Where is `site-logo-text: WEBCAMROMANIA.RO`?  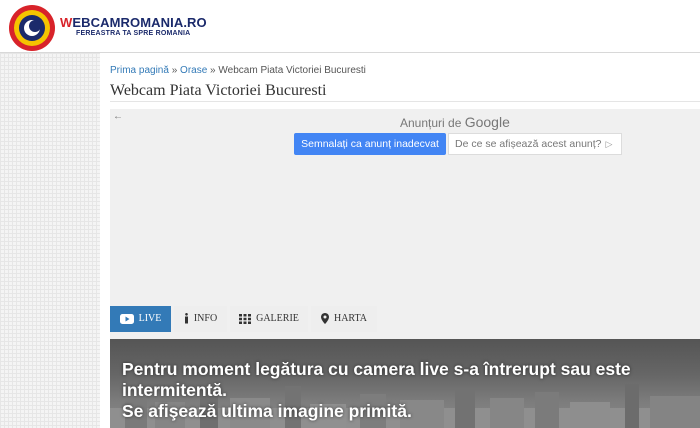 site-logo-text: WEBCAMROMANIA.RO is located at coordinates (133, 22).